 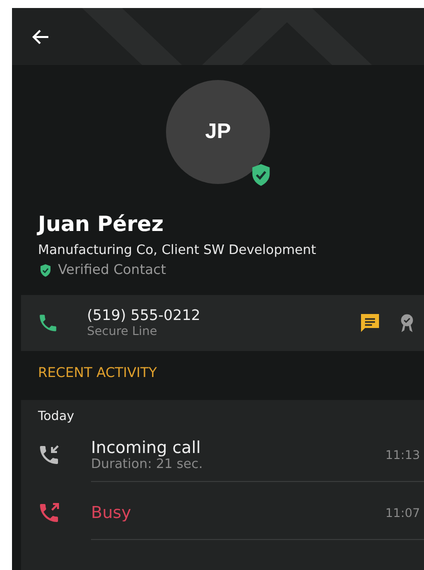 What do you see at coordinates (45, 270) in the screenshot?
I see `shield-icon` at bounding box center [45, 270].